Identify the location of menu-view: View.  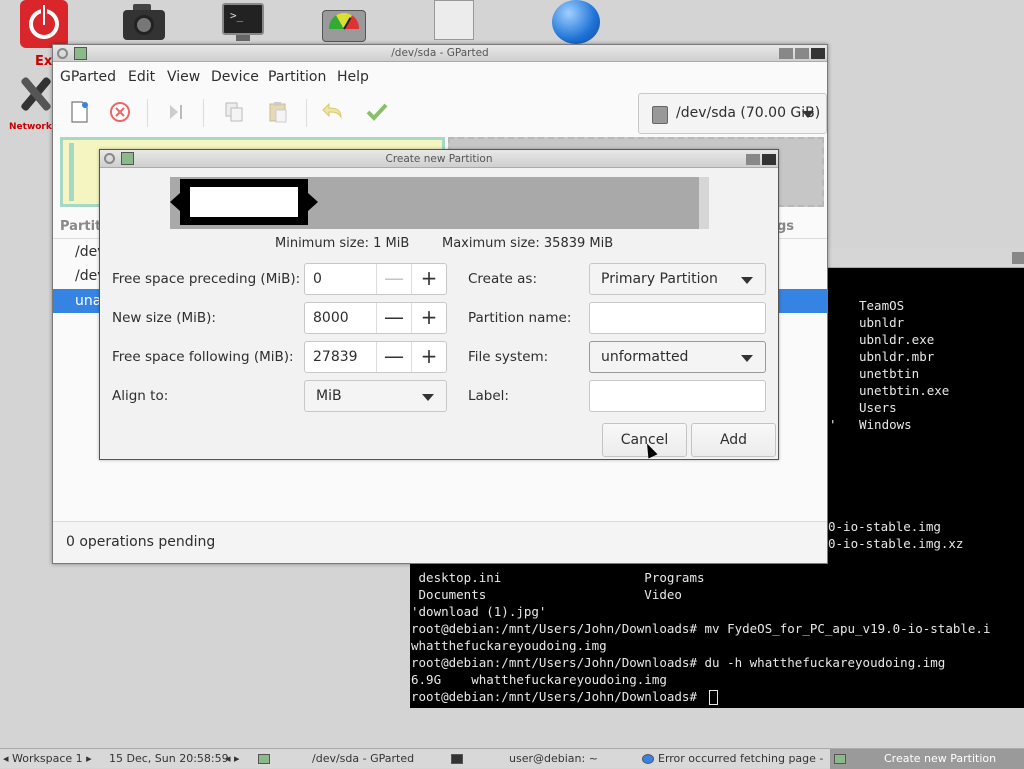
(183, 77).